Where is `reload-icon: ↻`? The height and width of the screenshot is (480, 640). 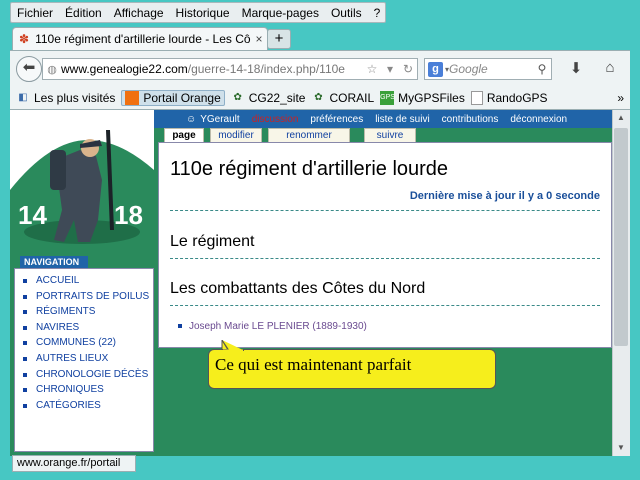
reload-icon: ↻ is located at coordinates (408, 69).